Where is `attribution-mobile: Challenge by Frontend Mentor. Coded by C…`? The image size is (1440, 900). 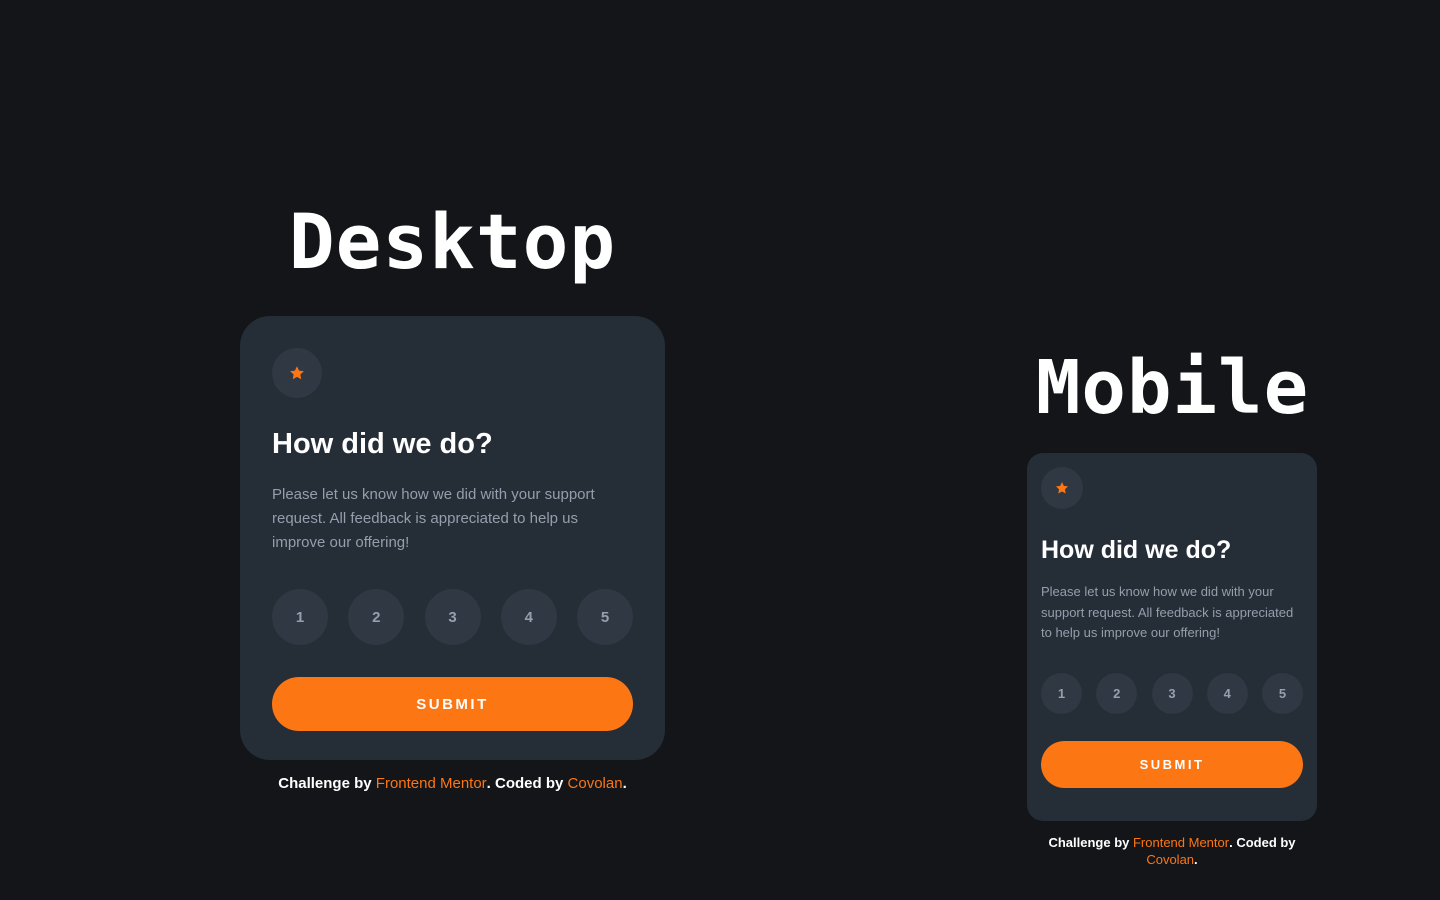 attribution-mobile: Challenge by Frontend Mentor. Coded by C… is located at coordinates (1172, 851).